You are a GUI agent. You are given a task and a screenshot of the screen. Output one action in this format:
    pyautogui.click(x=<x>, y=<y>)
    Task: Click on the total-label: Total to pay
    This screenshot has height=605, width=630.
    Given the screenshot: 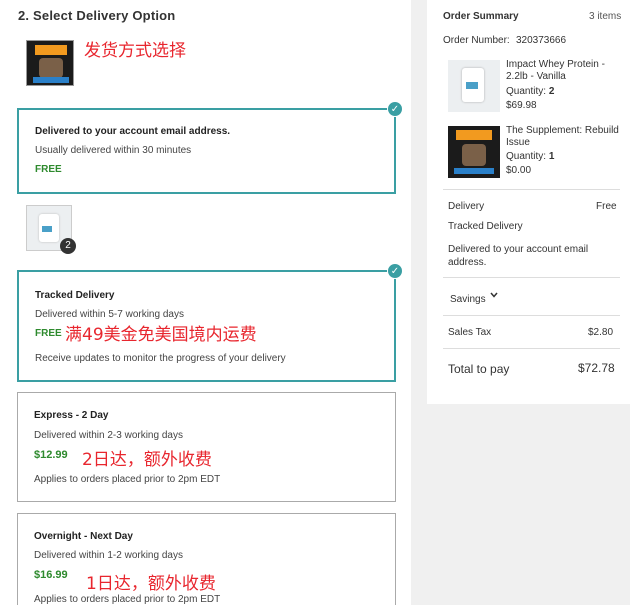 What is the action you would take?
    pyautogui.click(x=479, y=369)
    